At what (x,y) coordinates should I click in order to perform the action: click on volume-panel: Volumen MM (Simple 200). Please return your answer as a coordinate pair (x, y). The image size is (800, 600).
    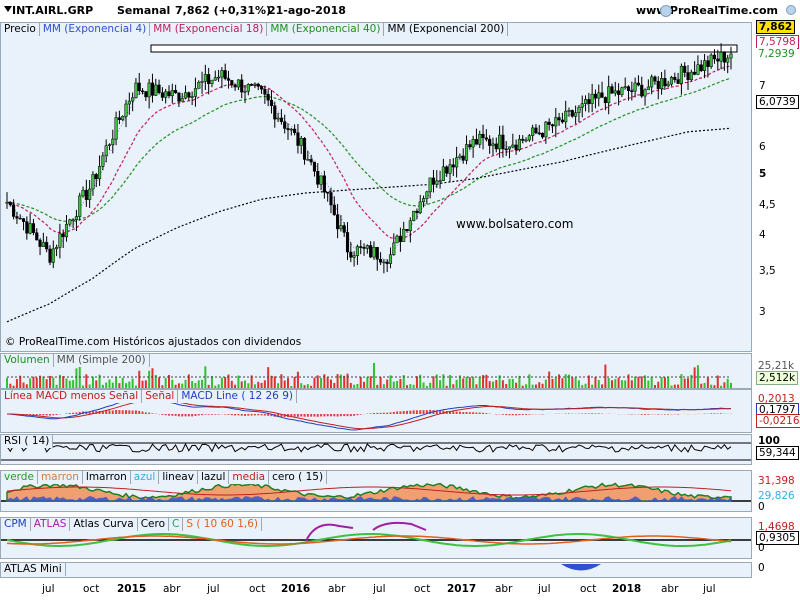
    Looking at the image, I should click on (376, 371).